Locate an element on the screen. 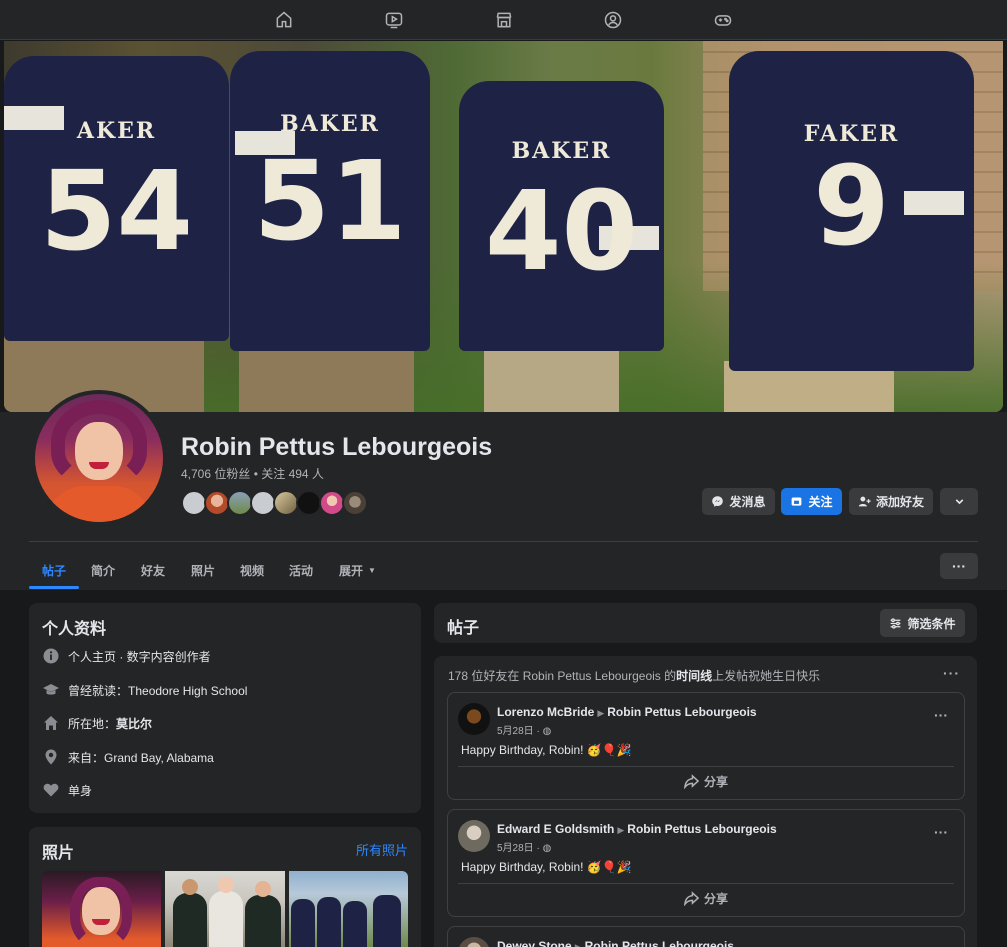 This screenshot has width=1007, height=947. post-author: Lorenzo McBride is located at coordinates (545, 712).